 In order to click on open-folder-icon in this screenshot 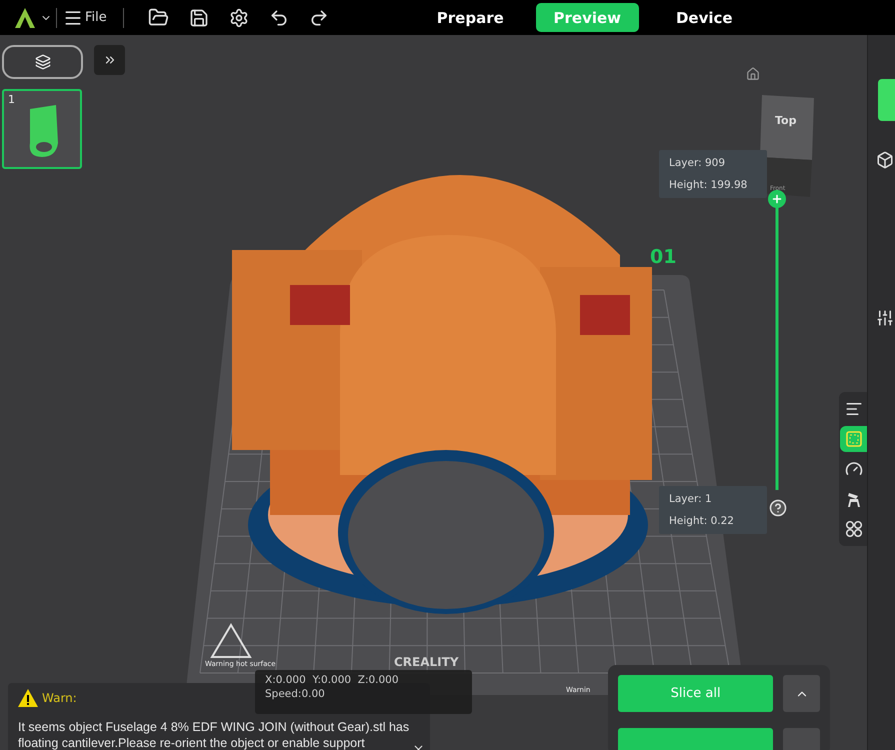, I will do `click(158, 17)`.